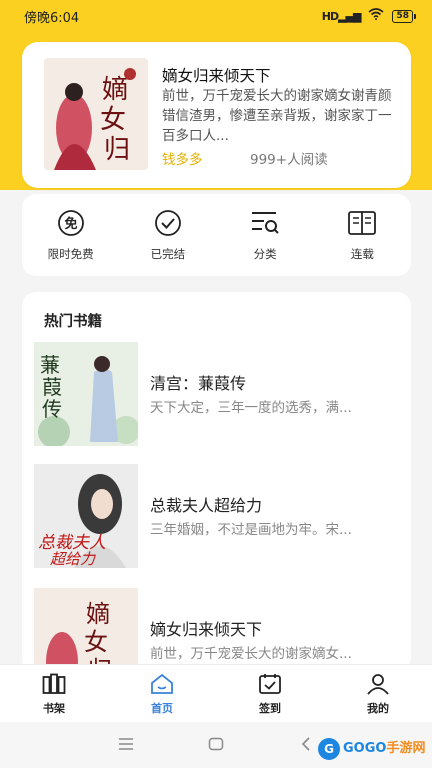 This screenshot has height=768, width=432. What do you see at coordinates (86, 394) in the screenshot?
I see `book-cover: 蒹 葭 传` at bounding box center [86, 394].